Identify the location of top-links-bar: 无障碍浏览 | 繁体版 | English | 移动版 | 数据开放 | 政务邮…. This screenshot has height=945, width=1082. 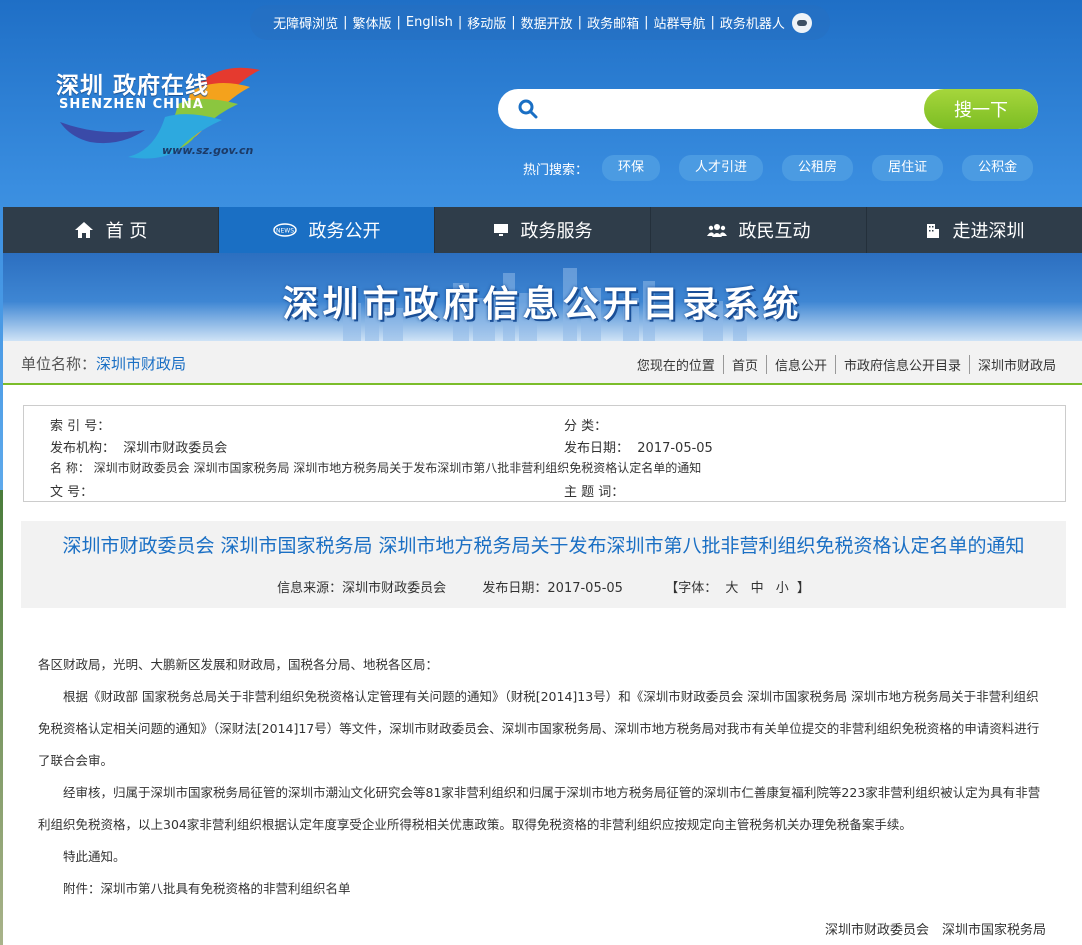
(540, 22).